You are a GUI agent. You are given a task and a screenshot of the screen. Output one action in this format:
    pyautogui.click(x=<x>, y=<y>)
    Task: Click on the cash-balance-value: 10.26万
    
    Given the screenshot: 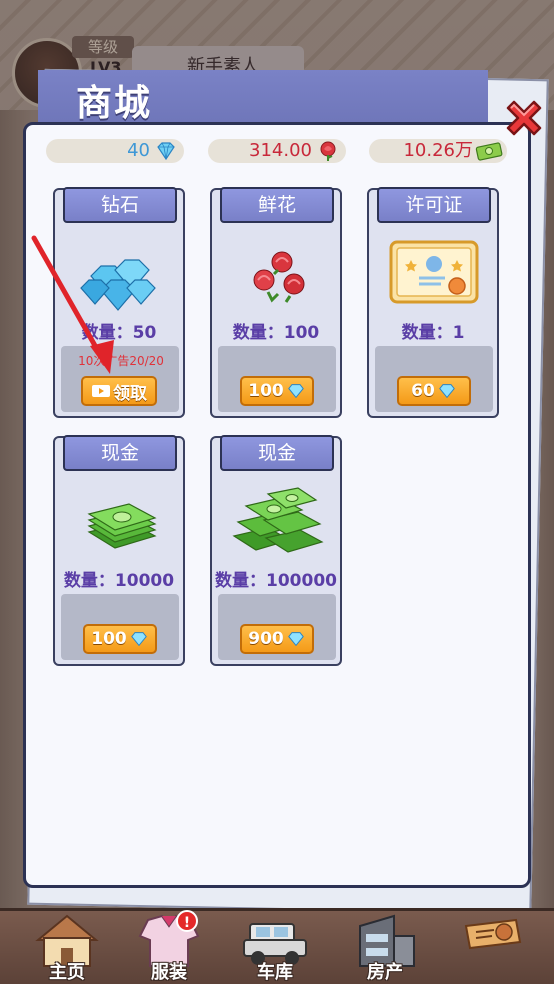 What is the action you would take?
    pyautogui.click(x=438, y=150)
    